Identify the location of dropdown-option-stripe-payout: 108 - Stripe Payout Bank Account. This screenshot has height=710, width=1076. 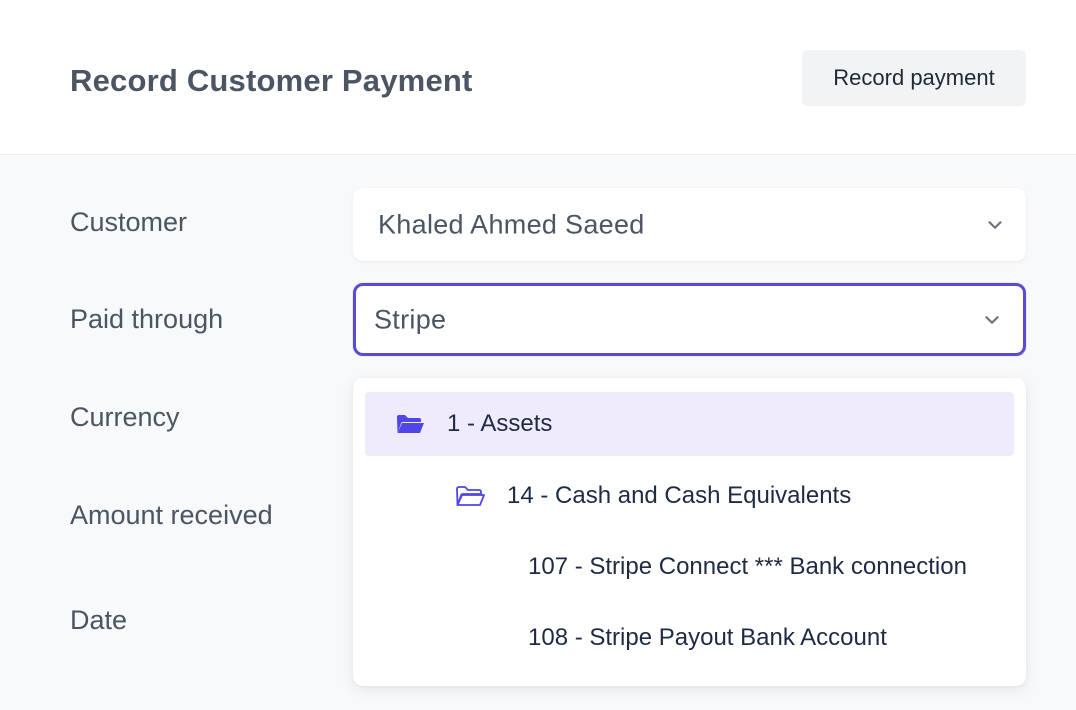
(707, 638).